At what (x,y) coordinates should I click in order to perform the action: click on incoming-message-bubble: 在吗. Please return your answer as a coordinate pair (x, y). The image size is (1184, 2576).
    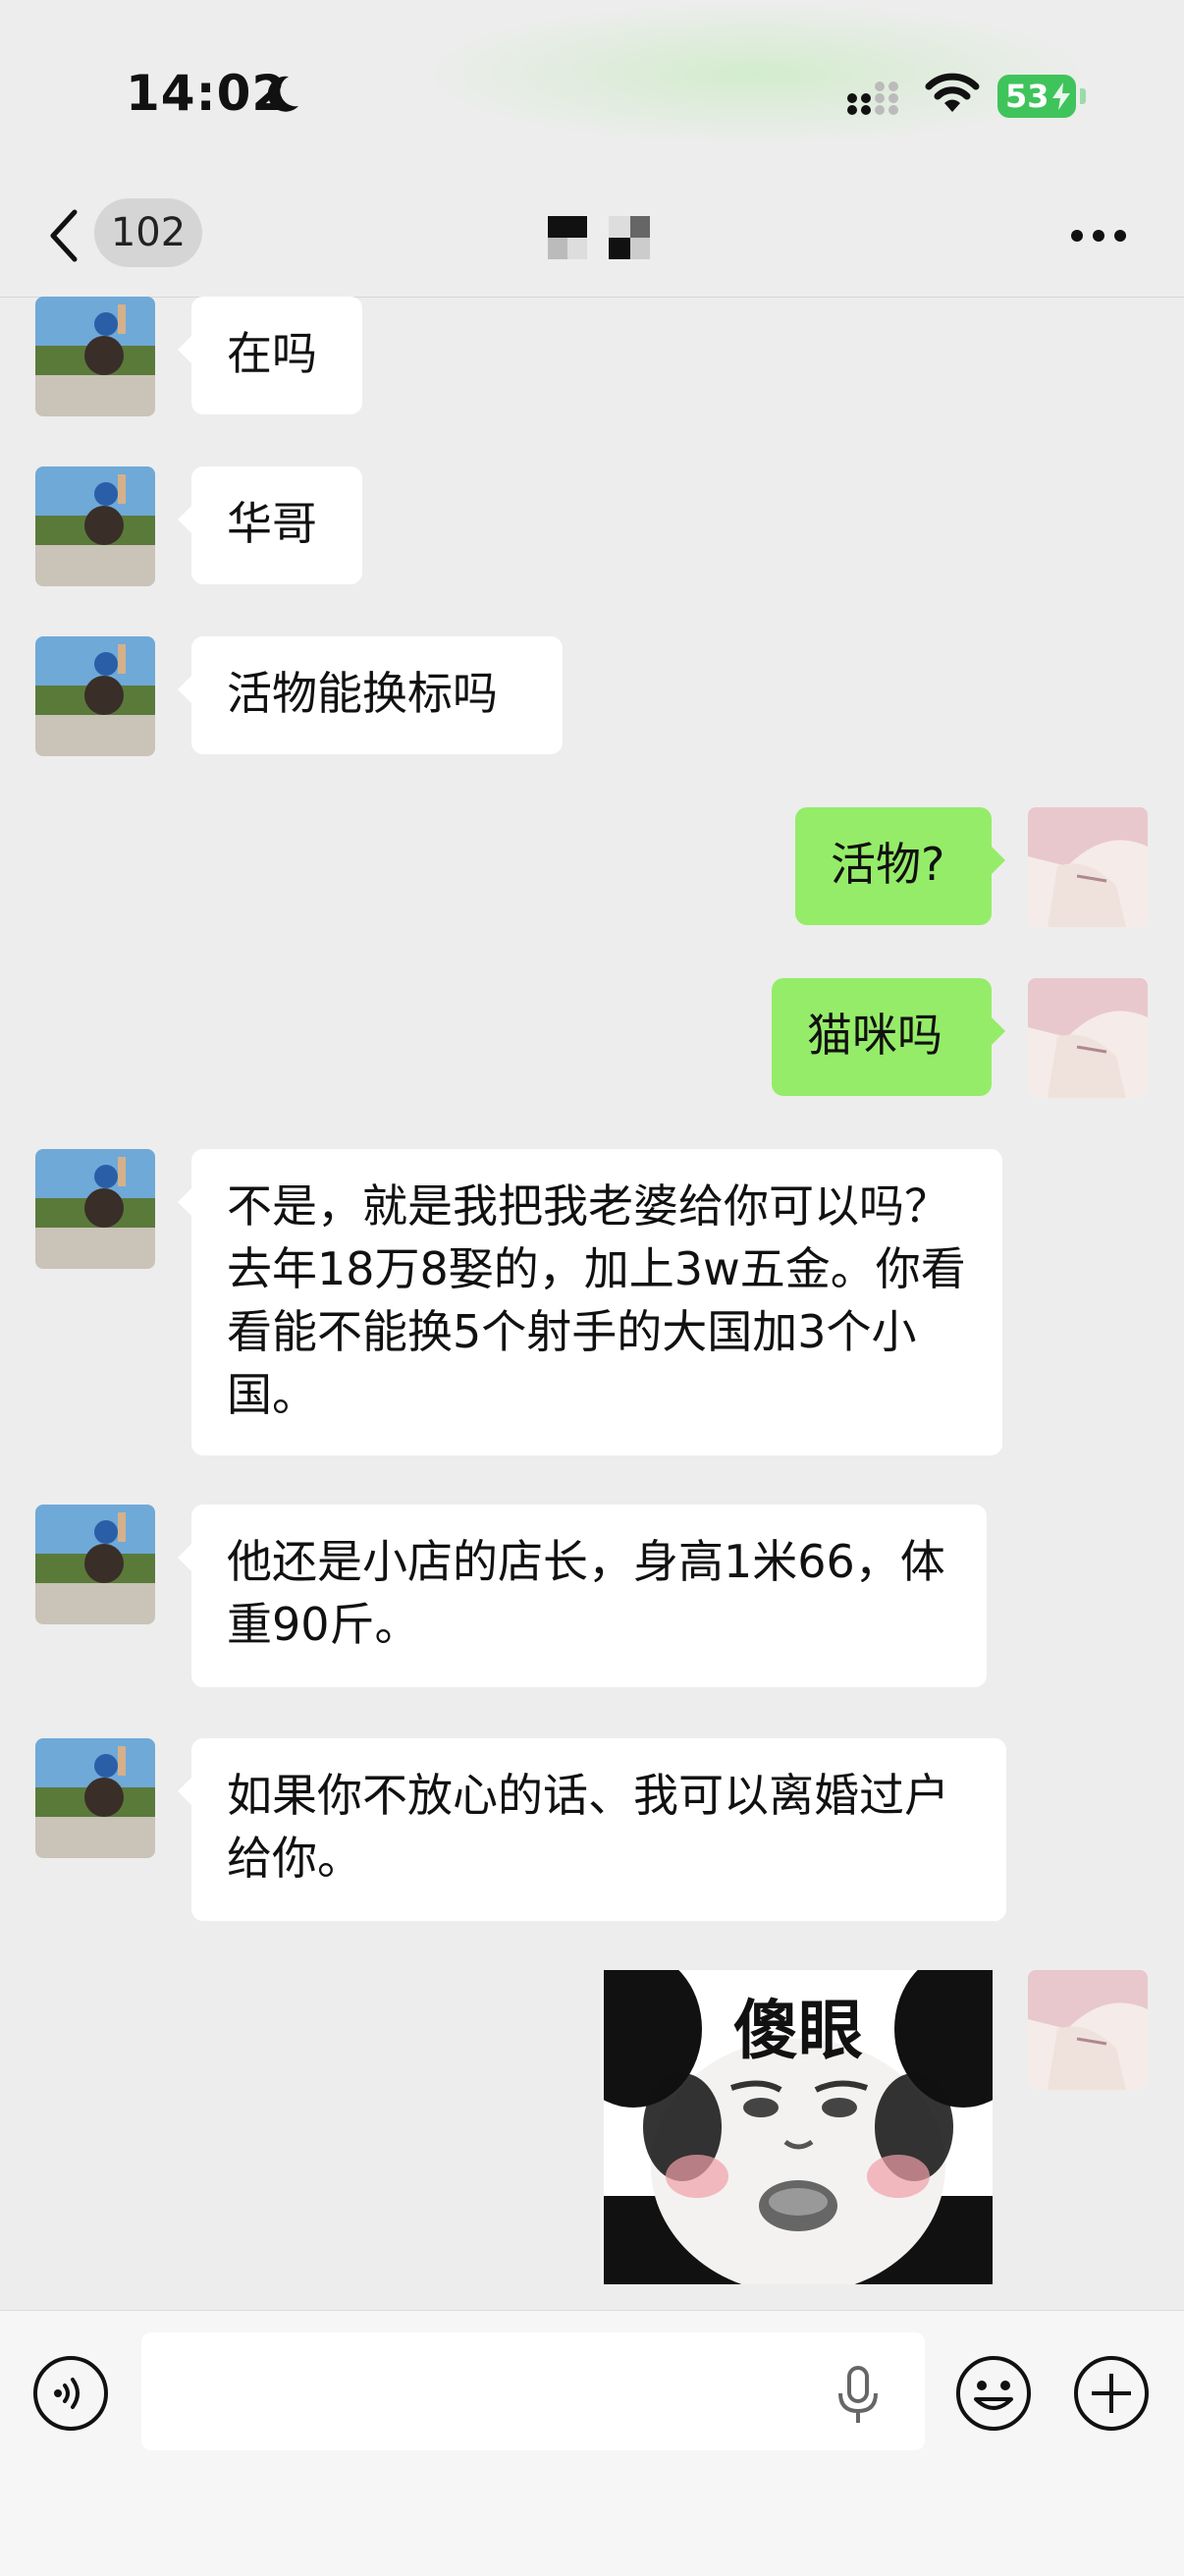
    Looking at the image, I should click on (270, 355).